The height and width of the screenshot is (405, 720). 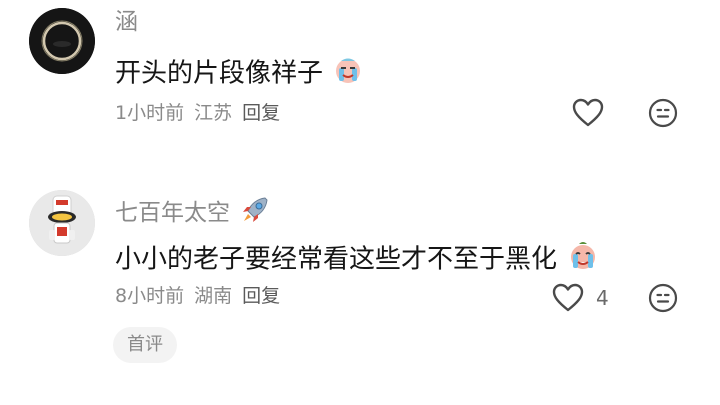 What do you see at coordinates (213, 296) in the screenshot?
I see `comment-location: 湖南` at bounding box center [213, 296].